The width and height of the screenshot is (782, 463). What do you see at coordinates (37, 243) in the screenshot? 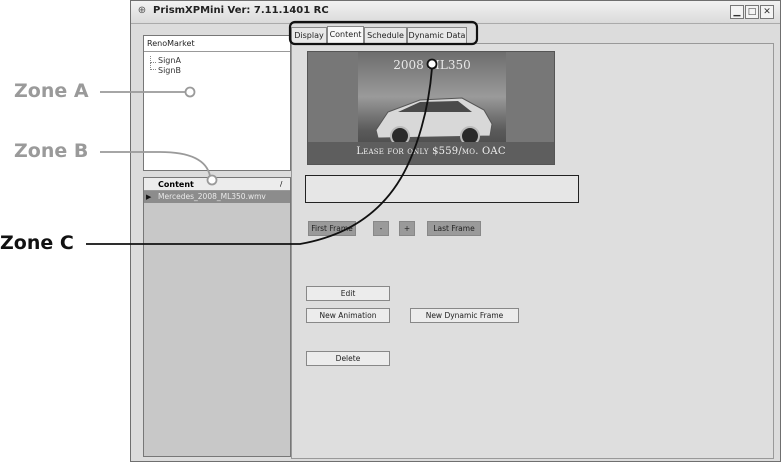
I see `zone-c-label: Zone C` at bounding box center [37, 243].